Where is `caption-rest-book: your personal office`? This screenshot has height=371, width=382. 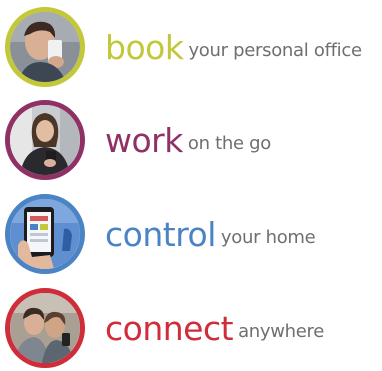 caption-rest-book: your personal office is located at coordinates (275, 50).